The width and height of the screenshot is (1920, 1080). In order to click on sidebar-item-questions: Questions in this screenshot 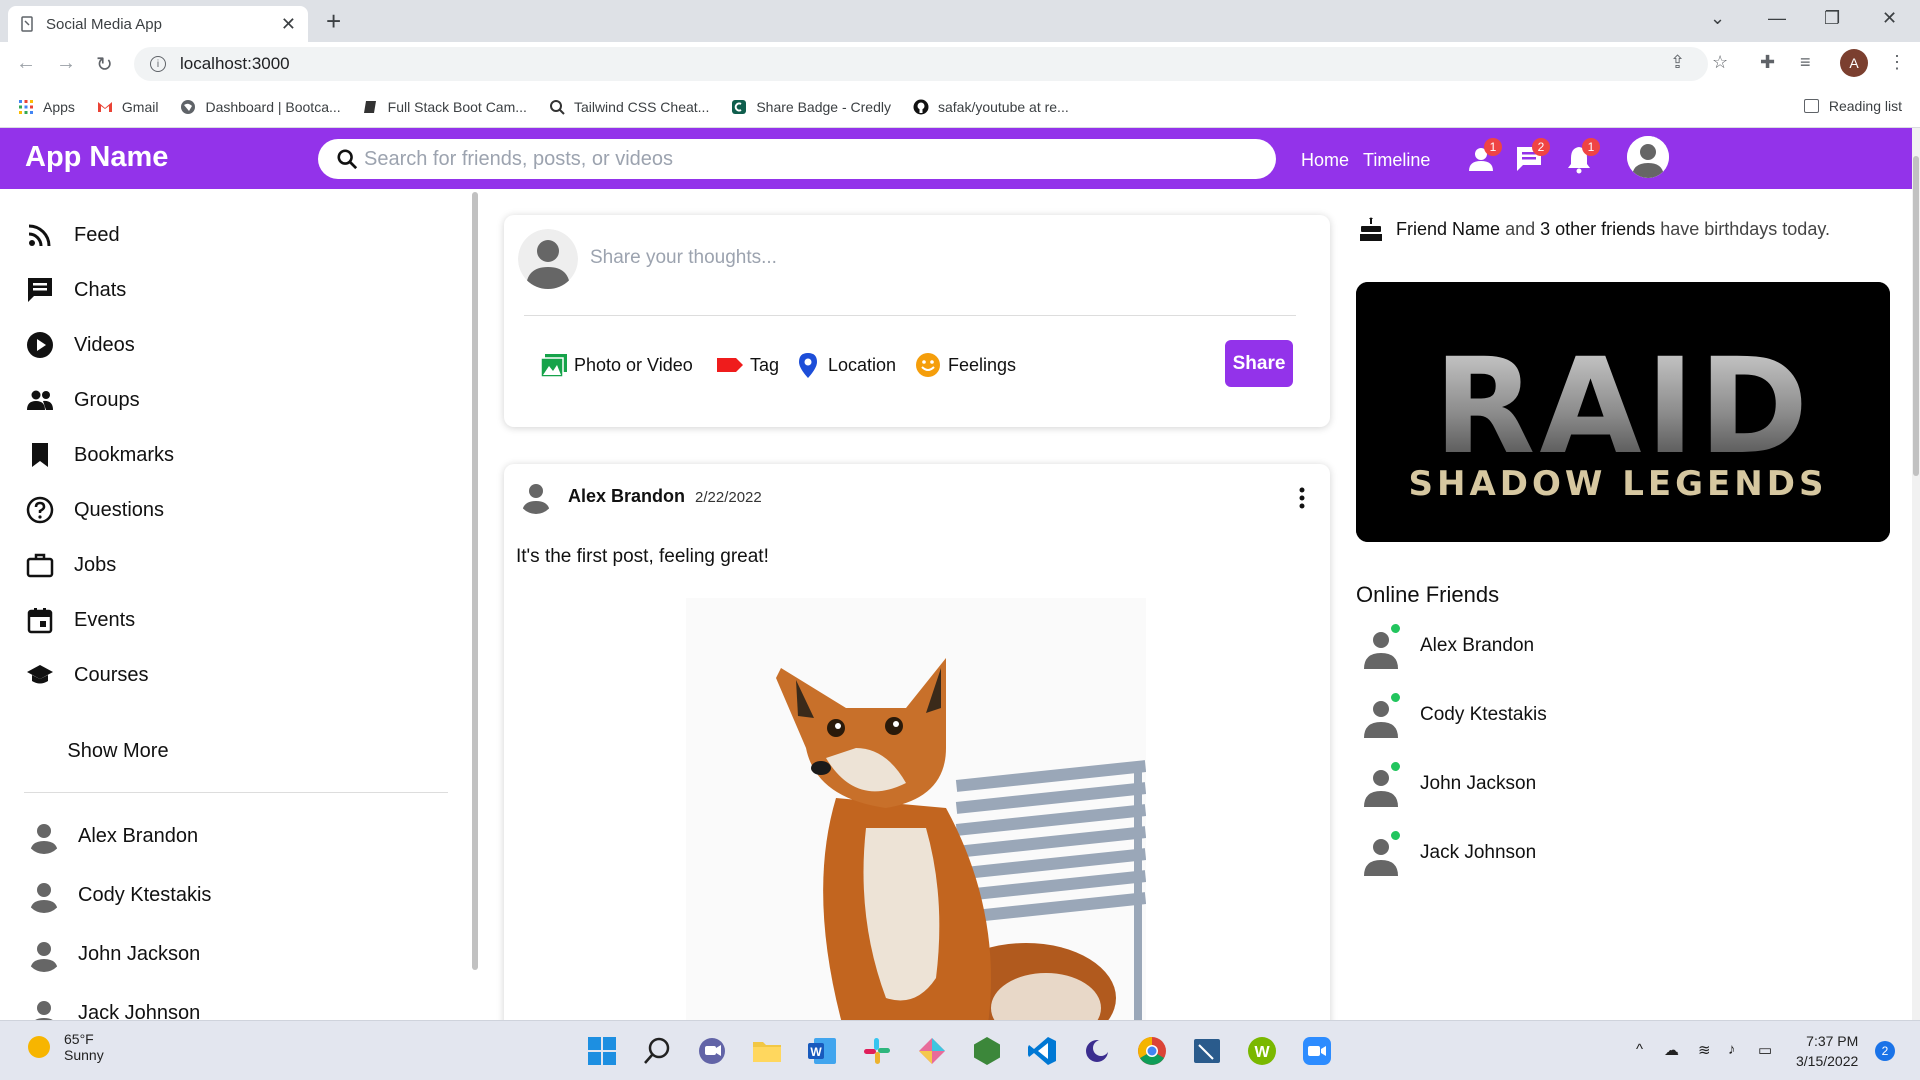, I will do `click(95, 510)`.